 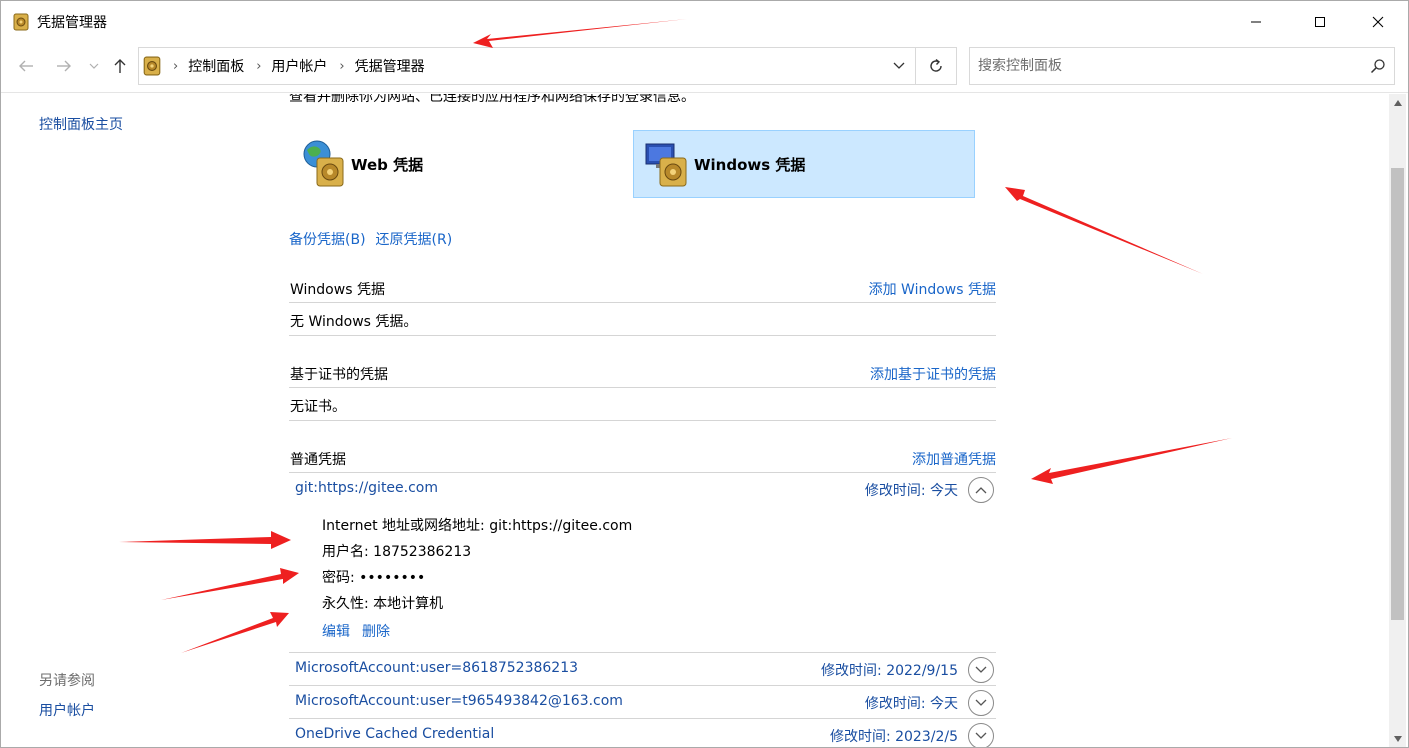 I want to click on scroll-down-button, so click(x=1397, y=738).